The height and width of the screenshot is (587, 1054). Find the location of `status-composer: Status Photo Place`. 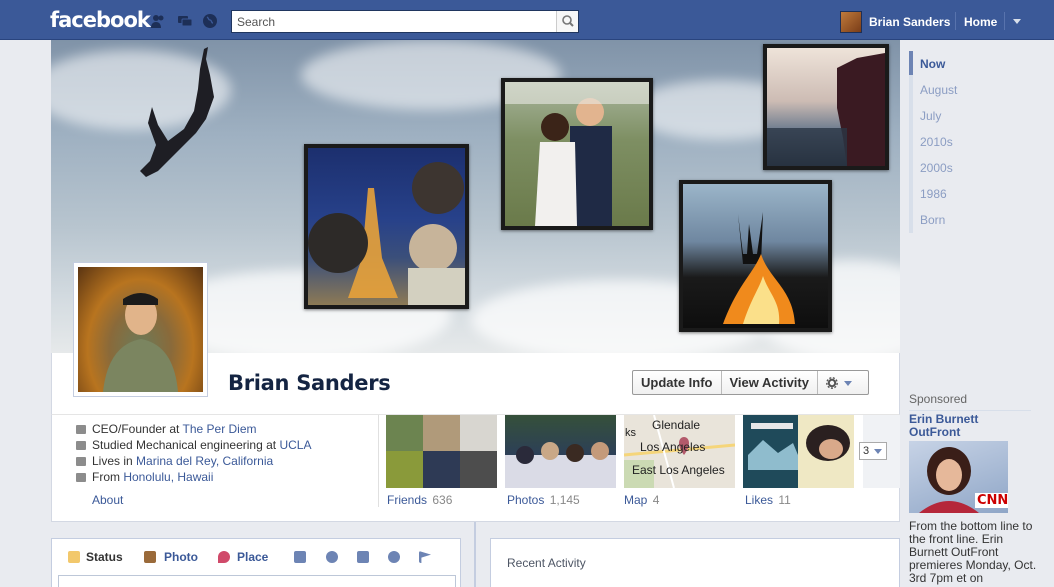

status-composer: Status Photo Place is located at coordinates (256, 562).